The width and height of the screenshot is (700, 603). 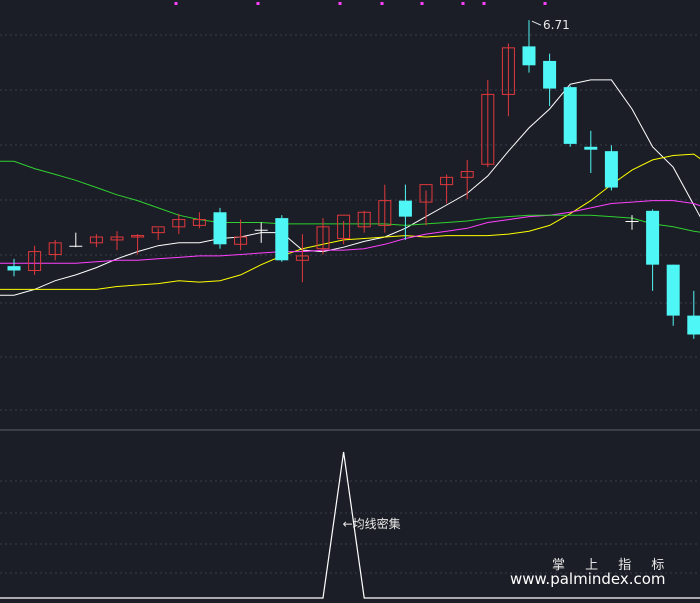 I want to click on high-price-label: 6.71, so click(x=556, y=25).